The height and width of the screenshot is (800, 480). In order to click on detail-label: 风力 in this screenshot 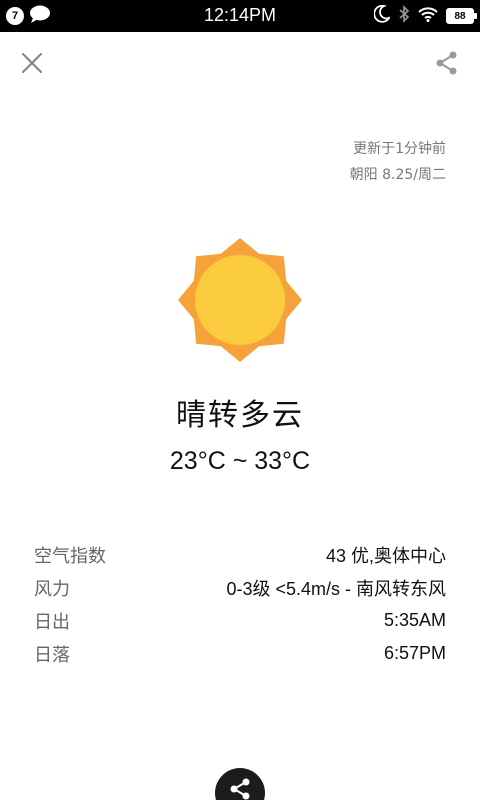, I will do `click(52, 589)`.